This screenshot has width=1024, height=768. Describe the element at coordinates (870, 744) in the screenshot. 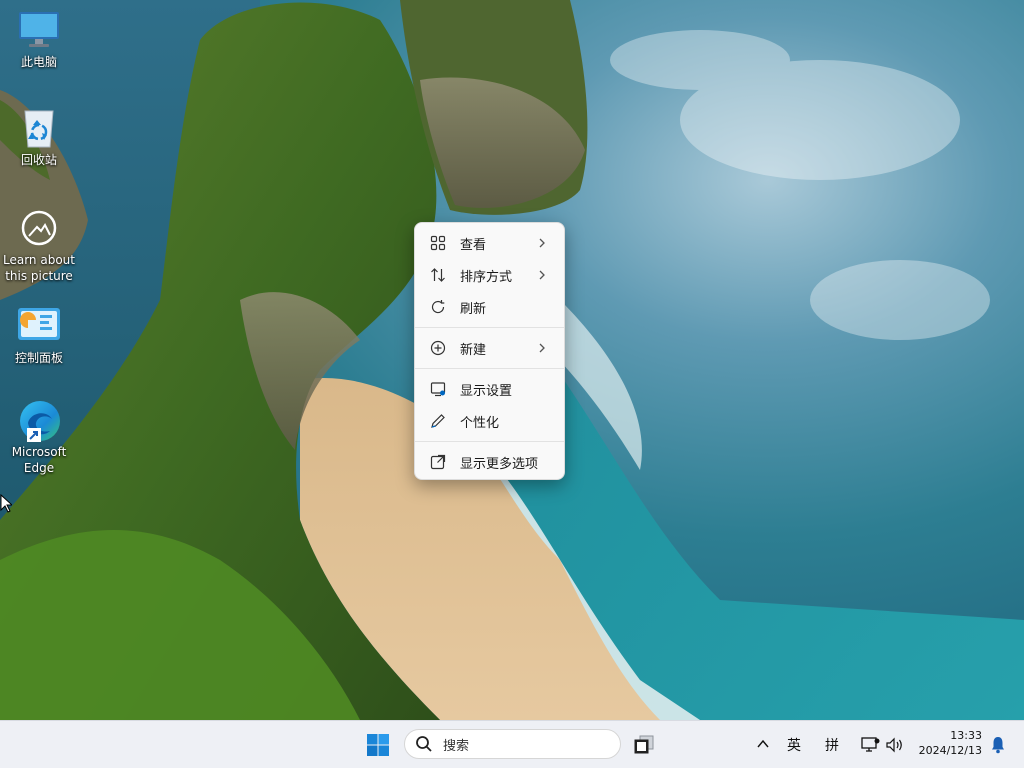

I see `network-icon` at that location.